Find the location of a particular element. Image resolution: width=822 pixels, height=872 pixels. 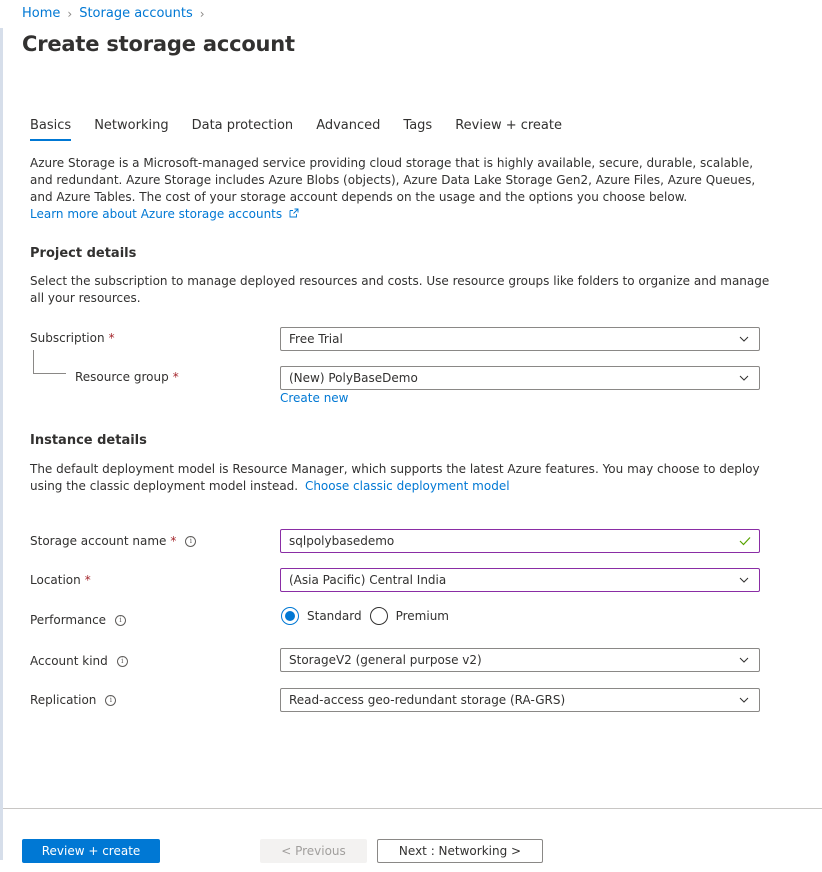

location-label: Location * is located at coordinates (60, 580).